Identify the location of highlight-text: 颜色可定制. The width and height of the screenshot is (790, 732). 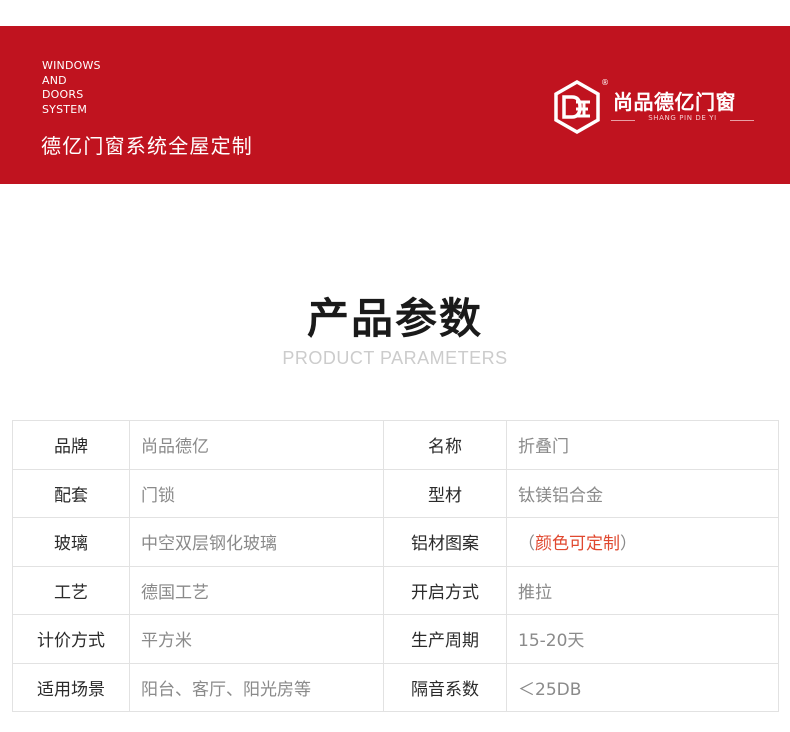
(577, 544).